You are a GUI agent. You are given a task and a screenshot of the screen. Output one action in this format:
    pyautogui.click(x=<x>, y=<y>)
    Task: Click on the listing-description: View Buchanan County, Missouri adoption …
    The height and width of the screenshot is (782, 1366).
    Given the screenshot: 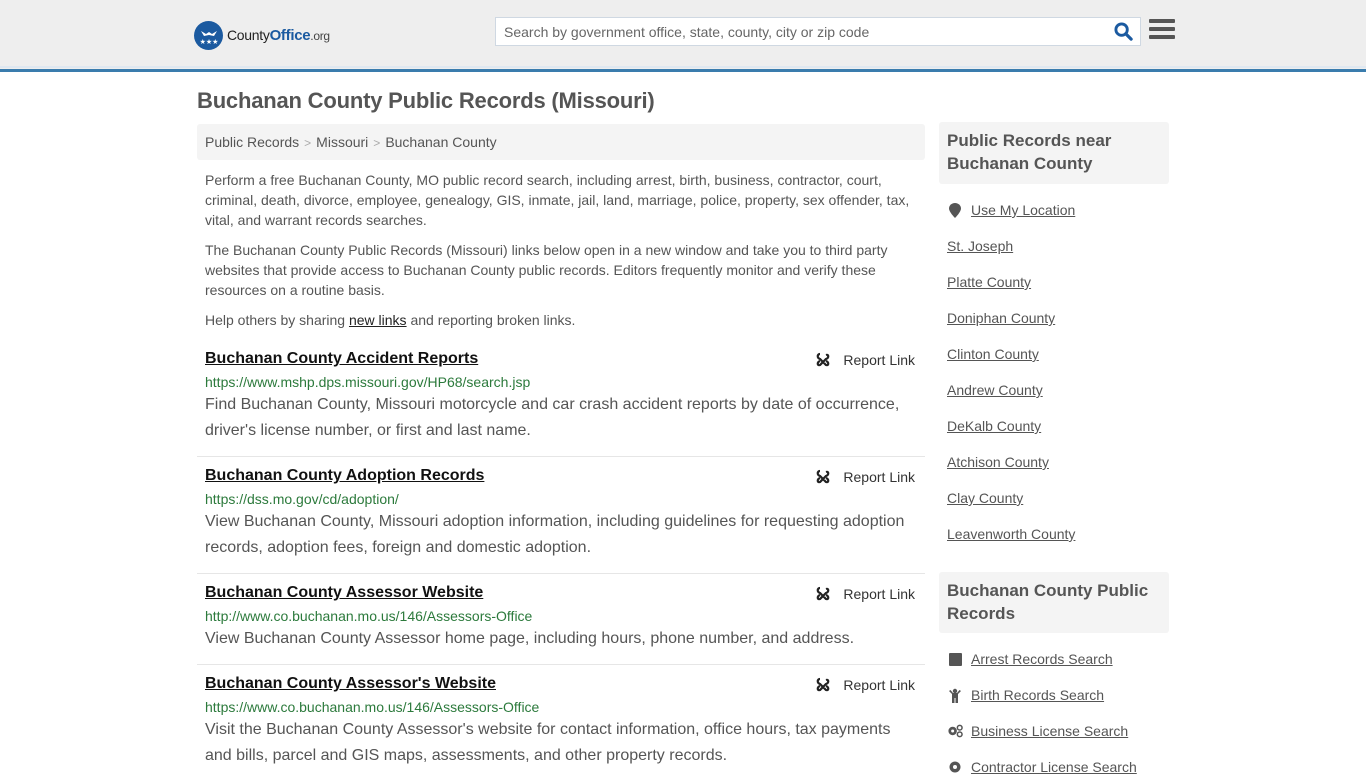 What is the action you would take?
    pyautogui.click(x=555, y=534)
    